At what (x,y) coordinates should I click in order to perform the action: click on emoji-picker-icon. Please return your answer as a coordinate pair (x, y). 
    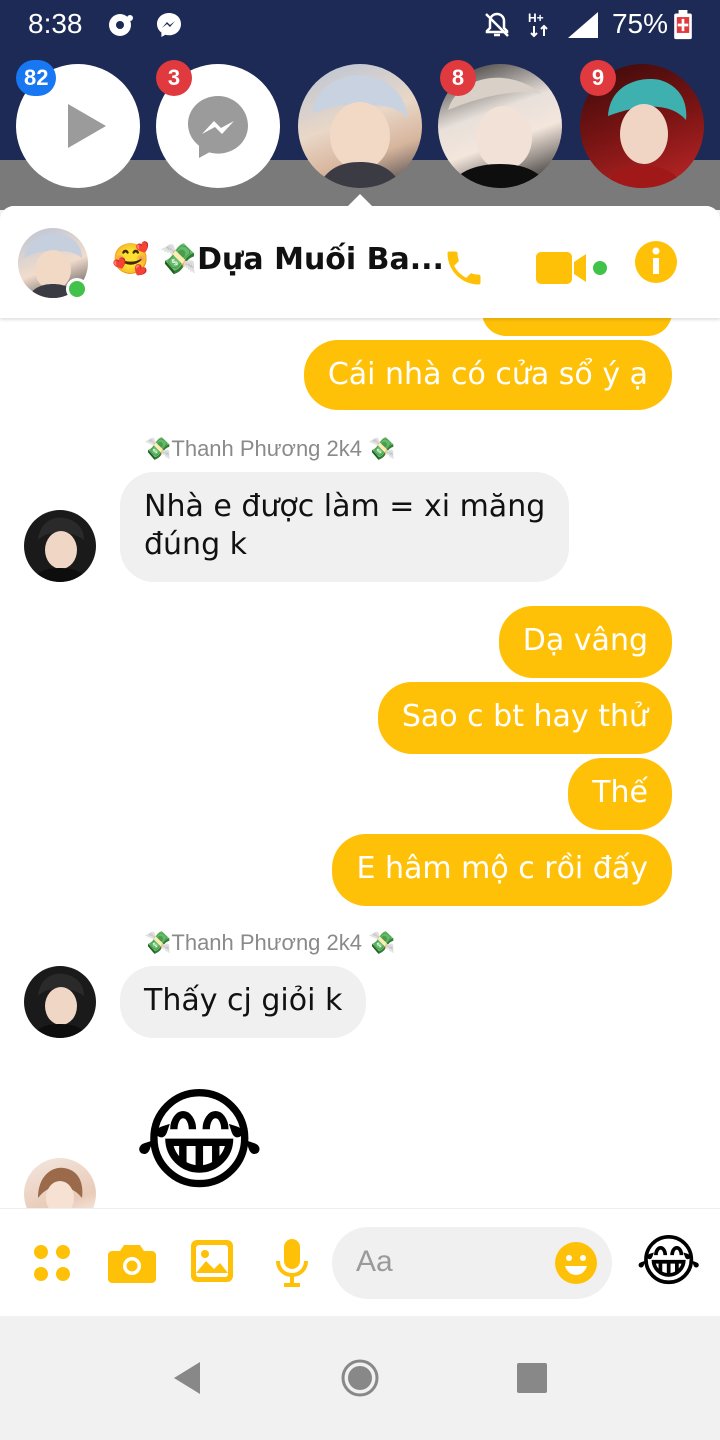
    Looking at the image, I should click on (576, 1263).